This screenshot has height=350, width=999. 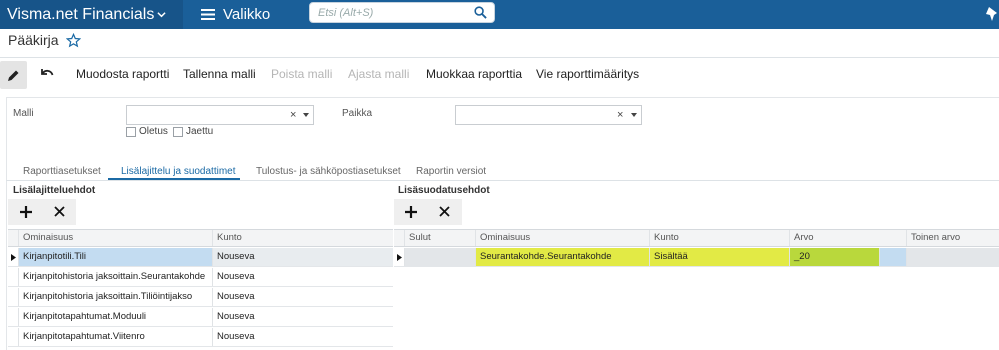 What do you see at coordinates (499, 57) in the screenshot?
I see `title-divider` at bounding box center [499, 57].